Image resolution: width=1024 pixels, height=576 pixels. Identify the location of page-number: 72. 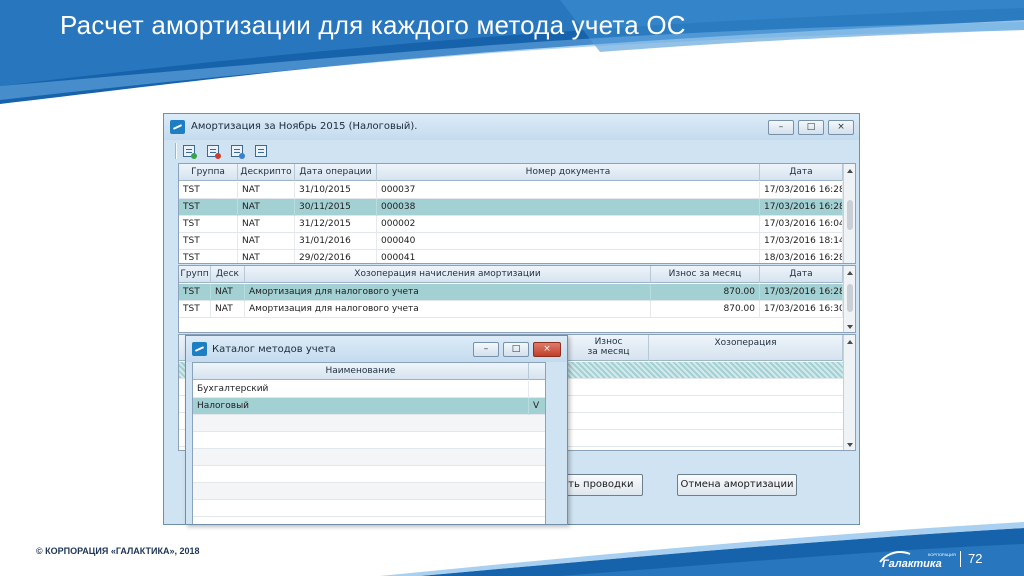
(975, 558).